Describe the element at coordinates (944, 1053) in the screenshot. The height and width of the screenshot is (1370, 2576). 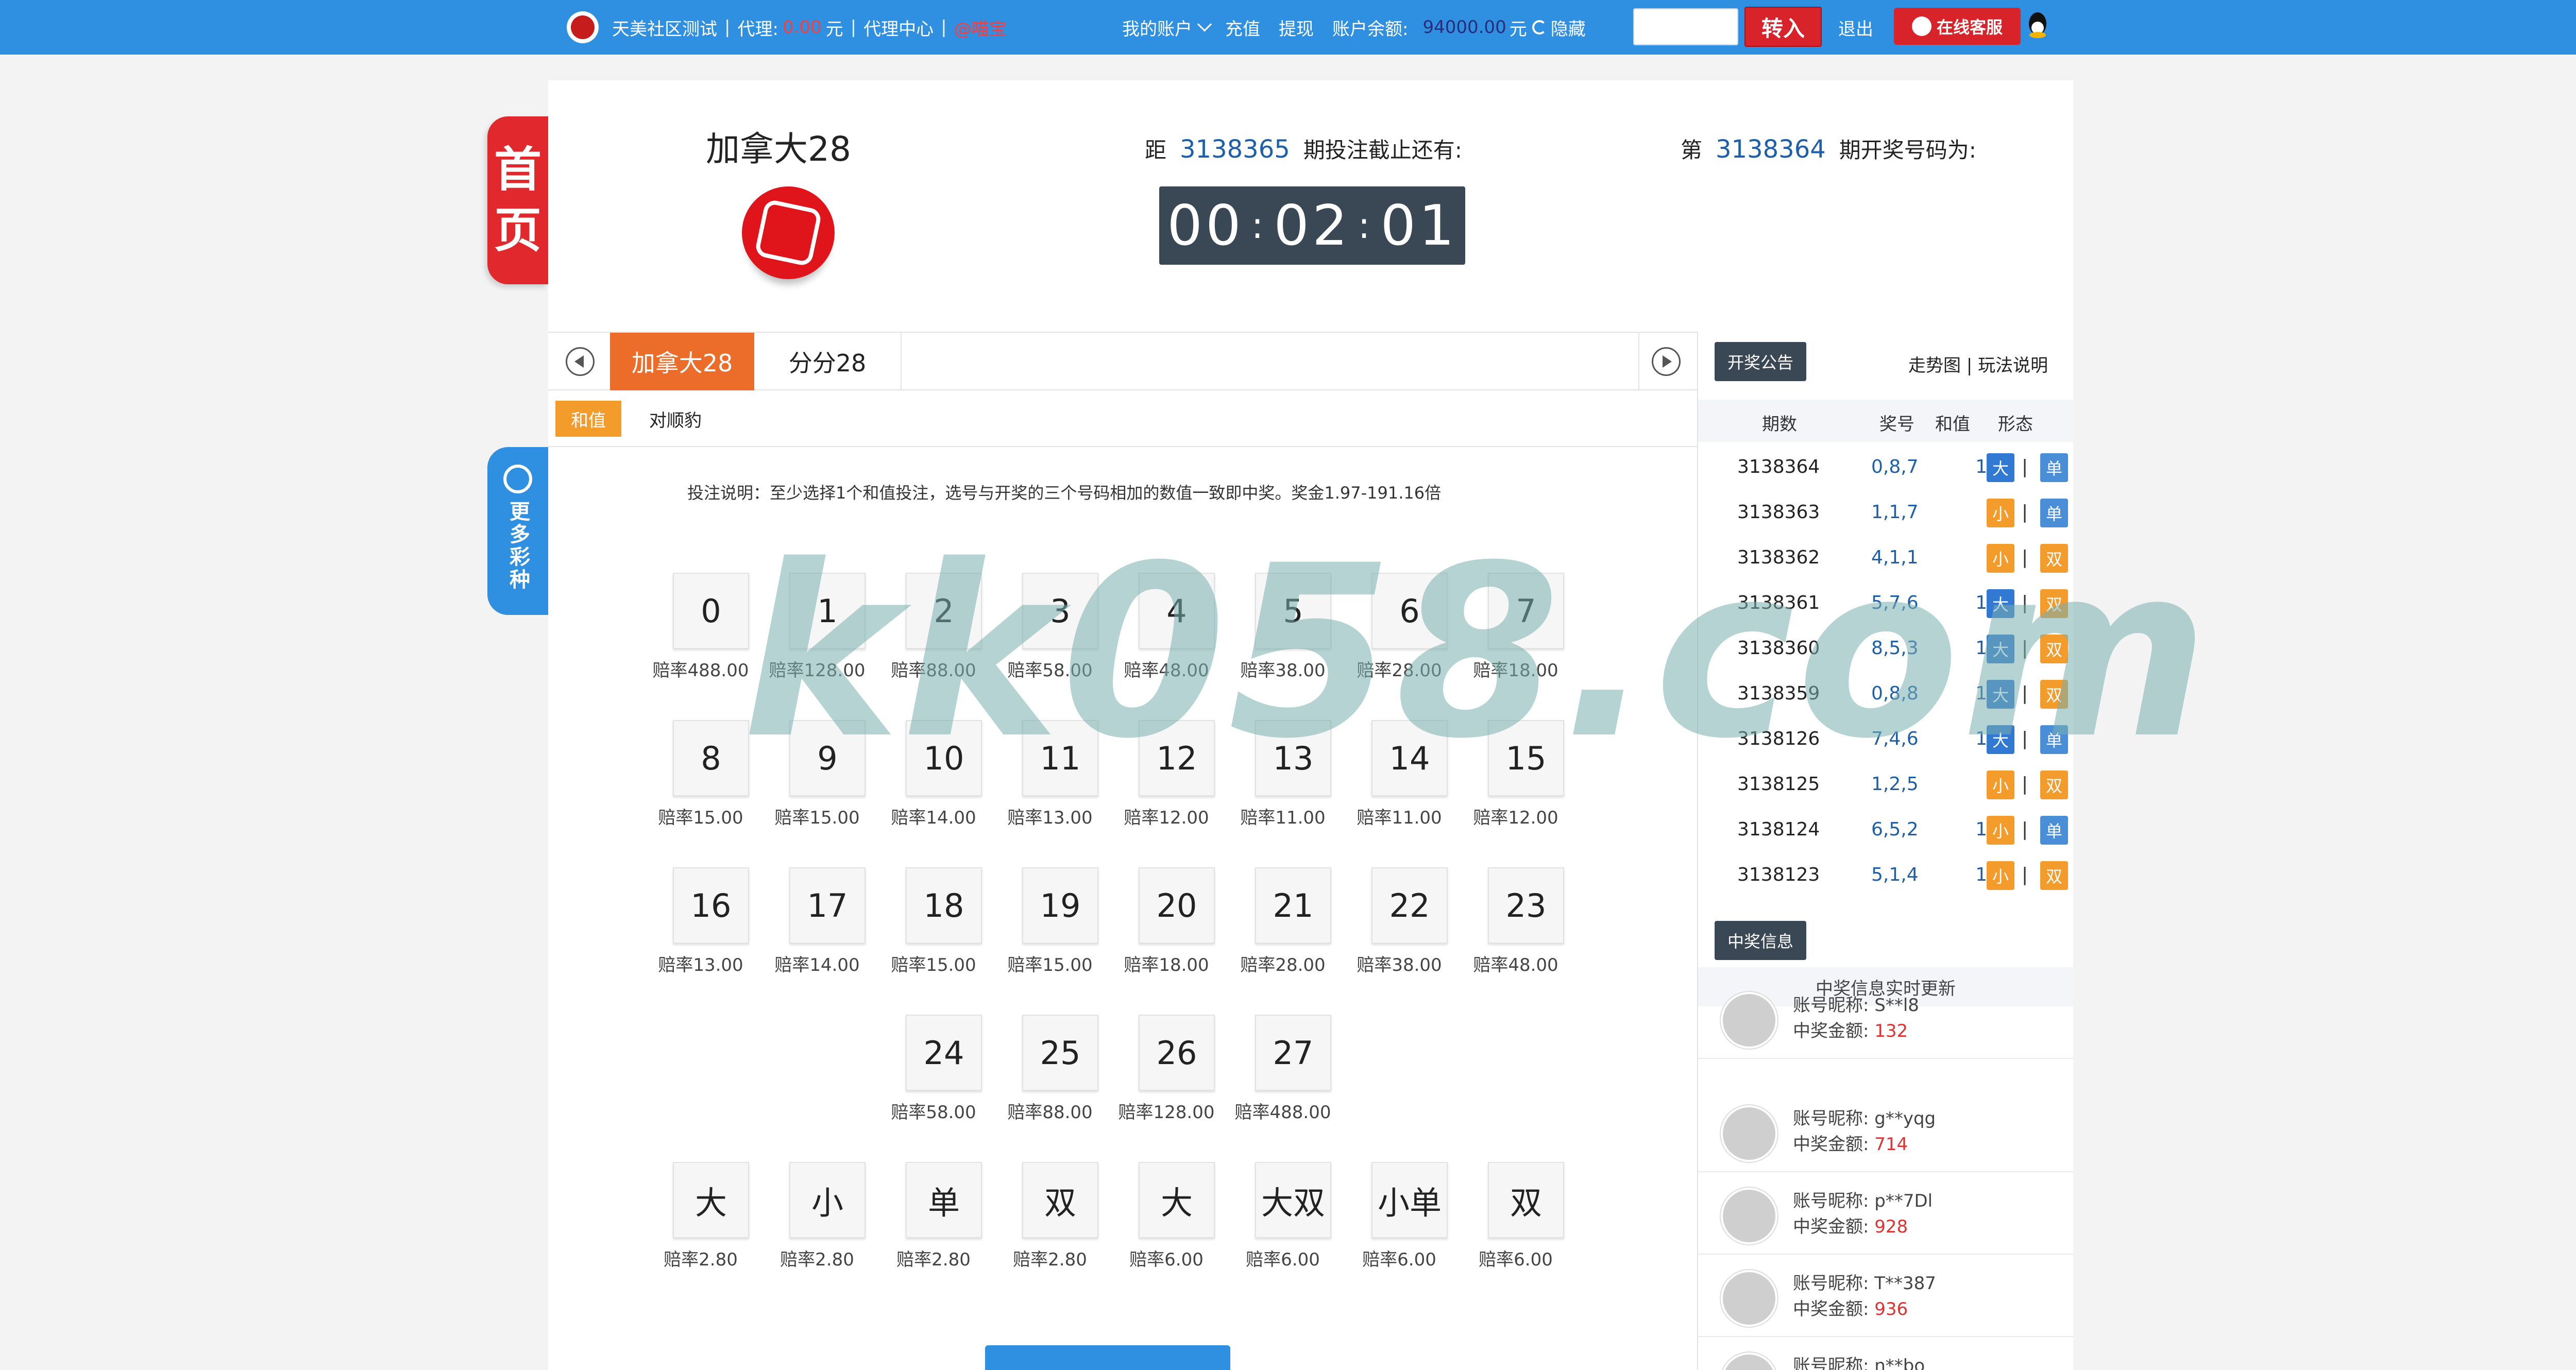
I see `bet-option: 24` at that location.